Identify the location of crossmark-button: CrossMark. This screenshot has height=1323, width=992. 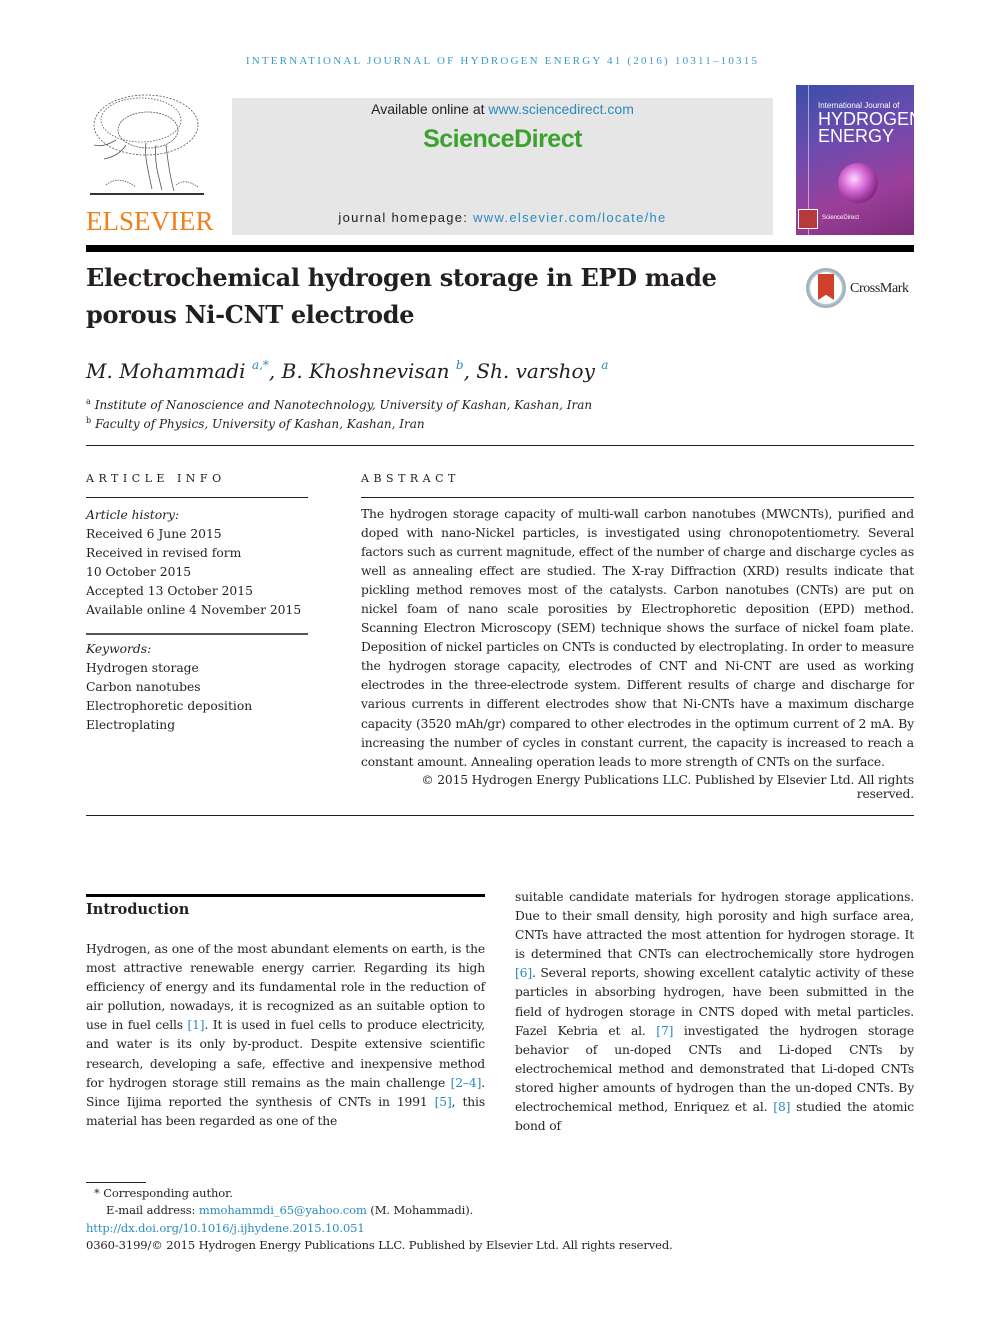
(863, 289).